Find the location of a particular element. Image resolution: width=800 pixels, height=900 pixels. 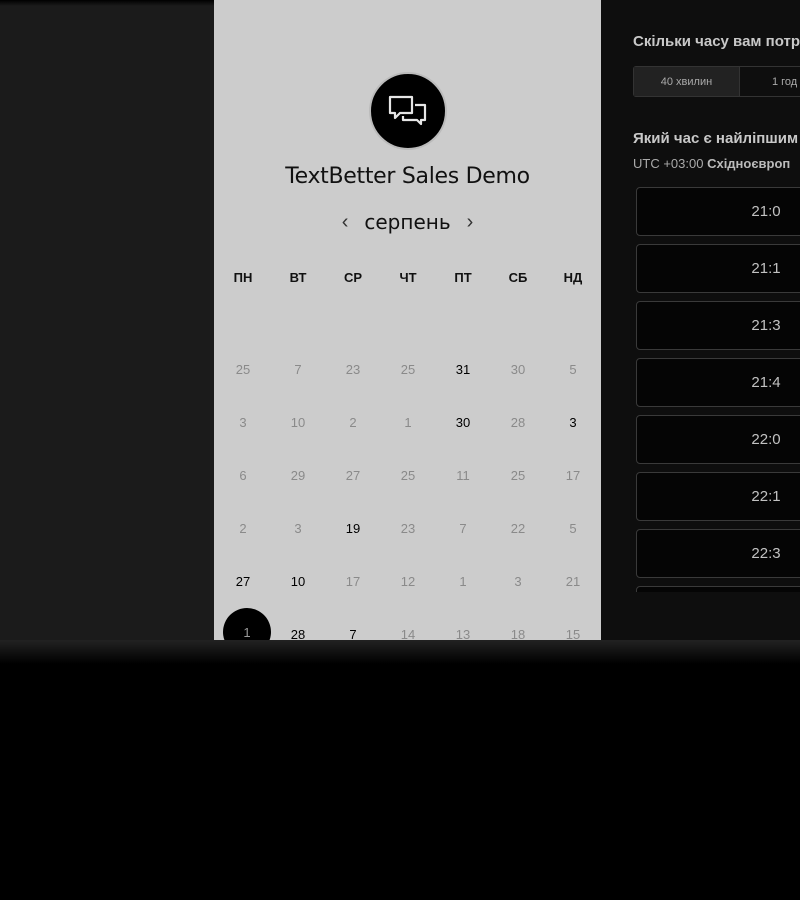

time-slot-button: 21:1 is located at coordinates (718, 268).